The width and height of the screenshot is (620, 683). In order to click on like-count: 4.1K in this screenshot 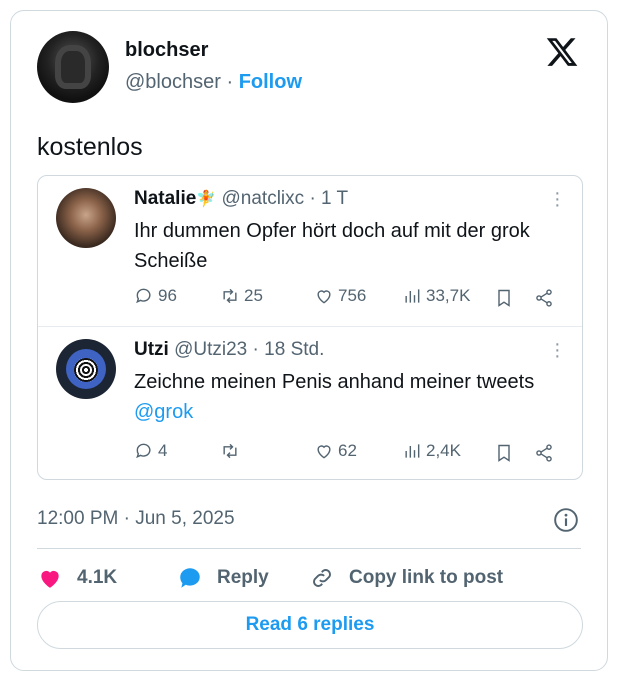, I will do `click(97, 577)`.